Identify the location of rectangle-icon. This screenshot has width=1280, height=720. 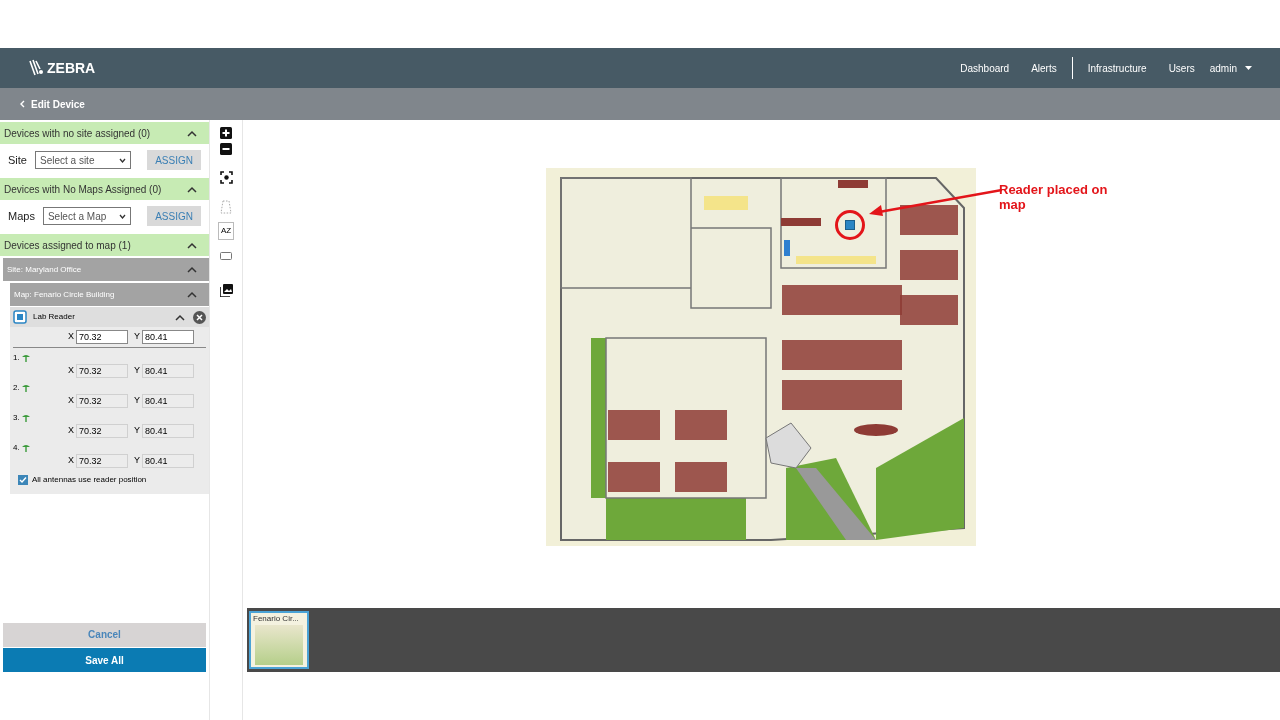
(226, 256).